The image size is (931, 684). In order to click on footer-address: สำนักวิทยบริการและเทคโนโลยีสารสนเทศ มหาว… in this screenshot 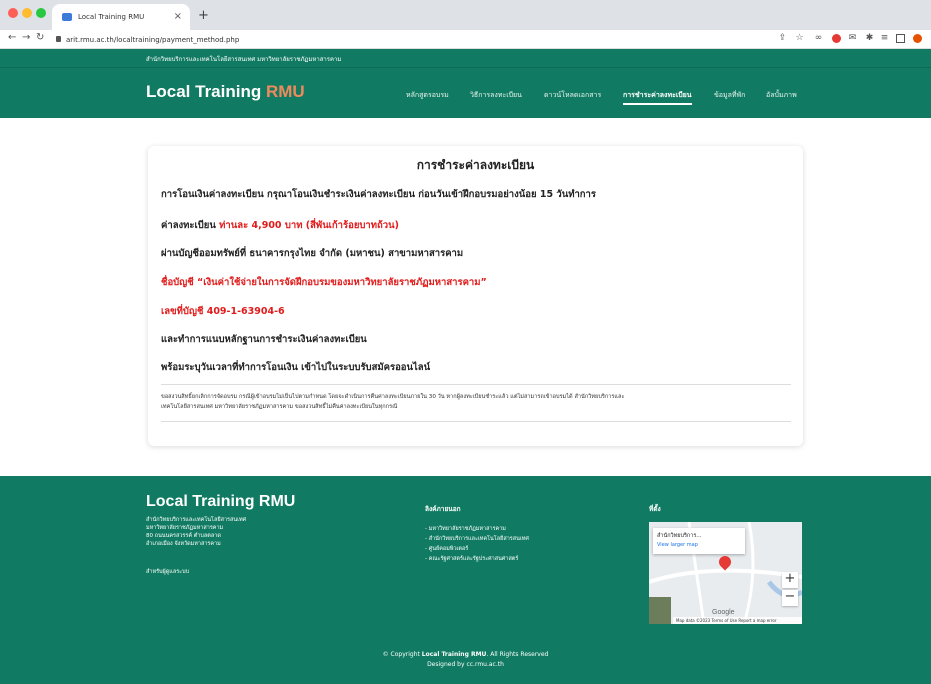, I will do `click(196, 532)`.